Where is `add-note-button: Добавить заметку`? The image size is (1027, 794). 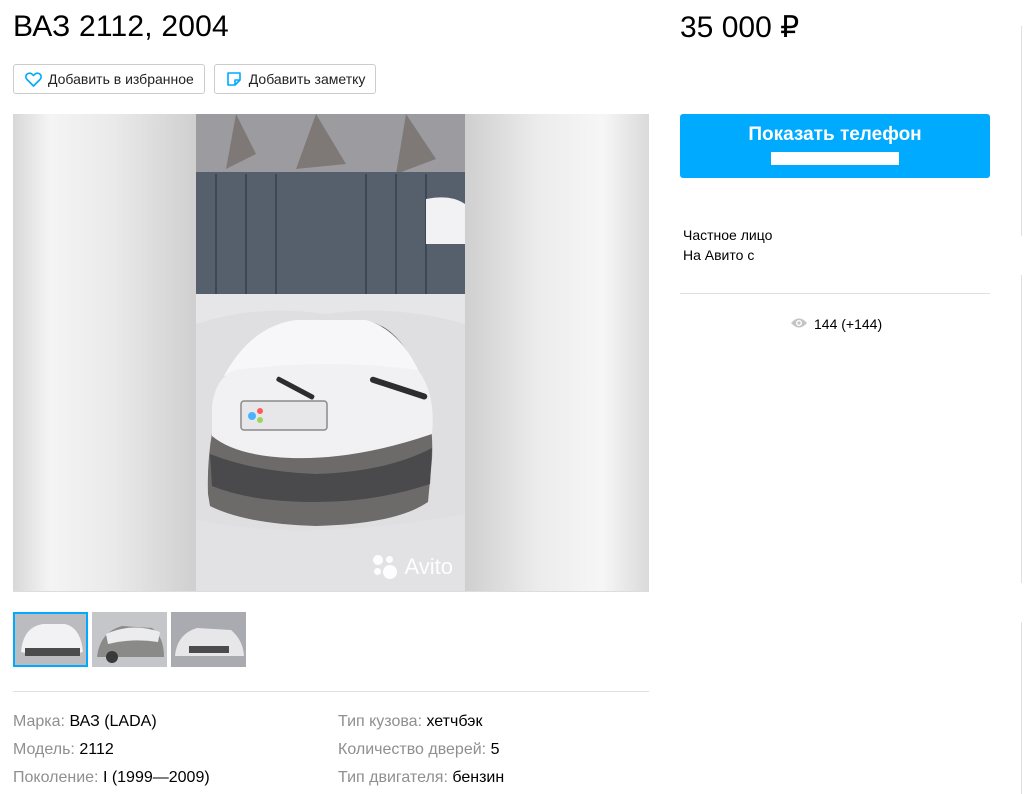 add-note-button: Добавить заметку is located at coordinates (295, 79).